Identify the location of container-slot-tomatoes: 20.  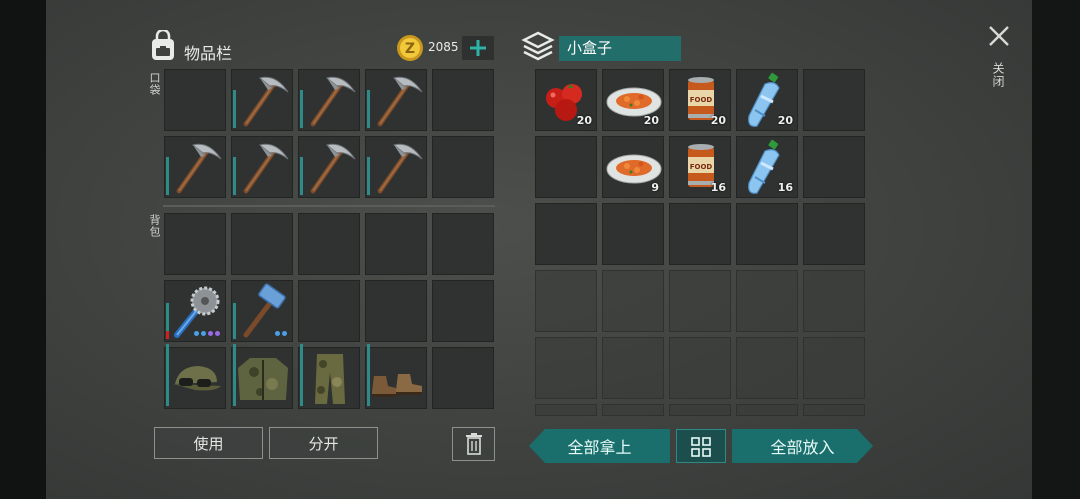
(566, 100).